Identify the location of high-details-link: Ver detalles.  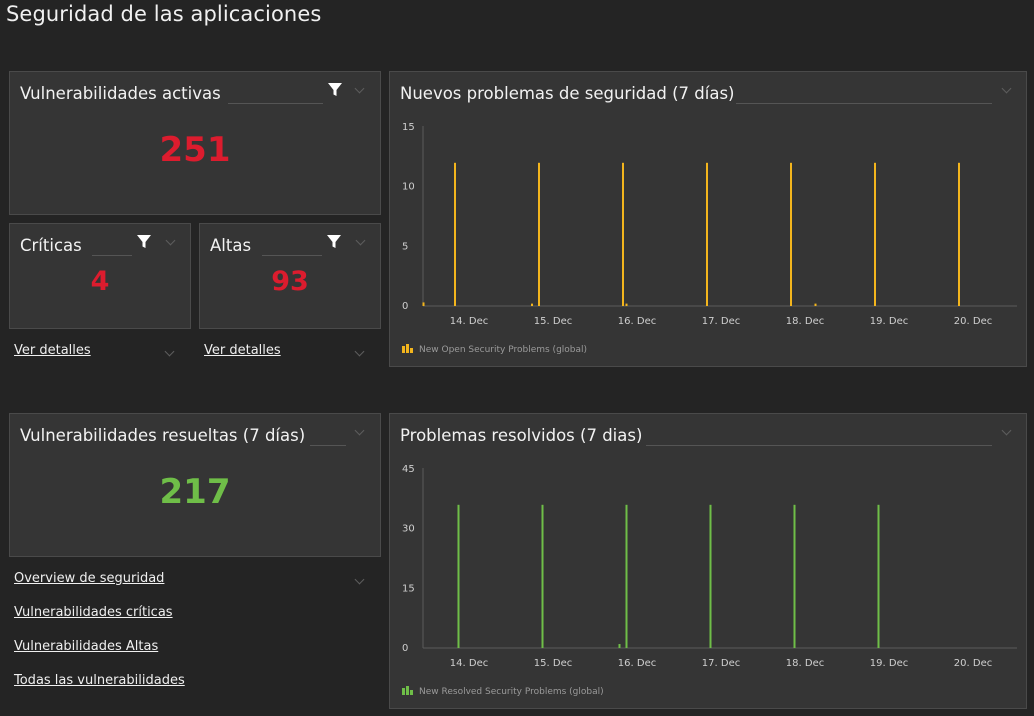
(242, 350).